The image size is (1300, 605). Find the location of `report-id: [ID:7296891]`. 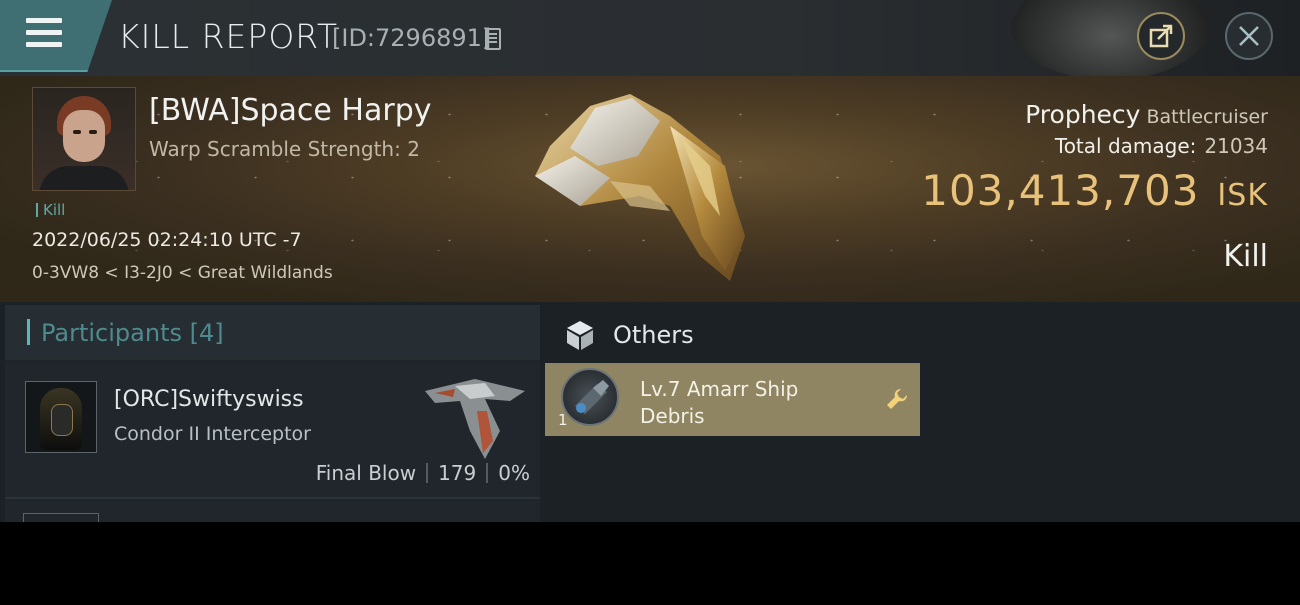

report-id: [ID:7296891] is located at coordinates (412, 38).